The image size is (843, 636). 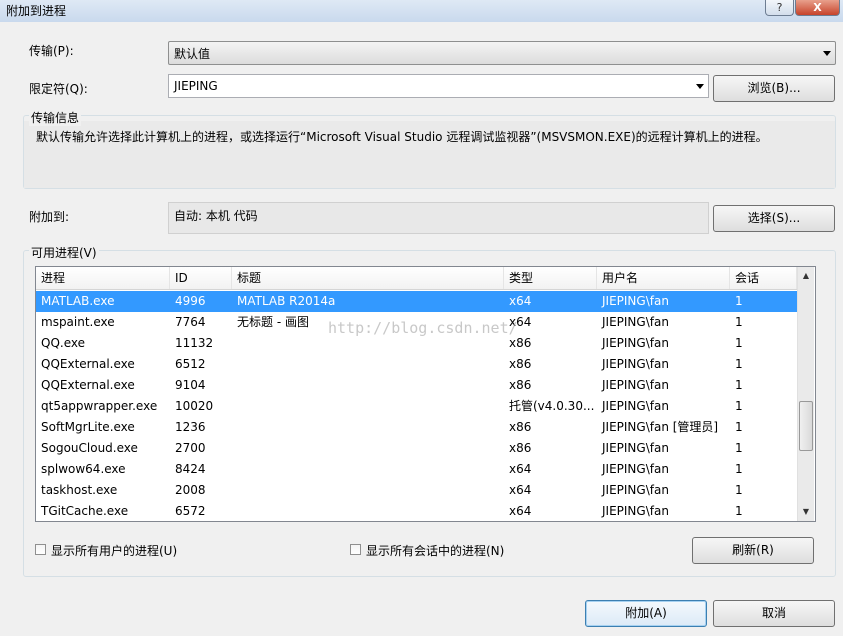 I want to click on process-name-cell: taskhost.exe, so click(x=79, y=490).